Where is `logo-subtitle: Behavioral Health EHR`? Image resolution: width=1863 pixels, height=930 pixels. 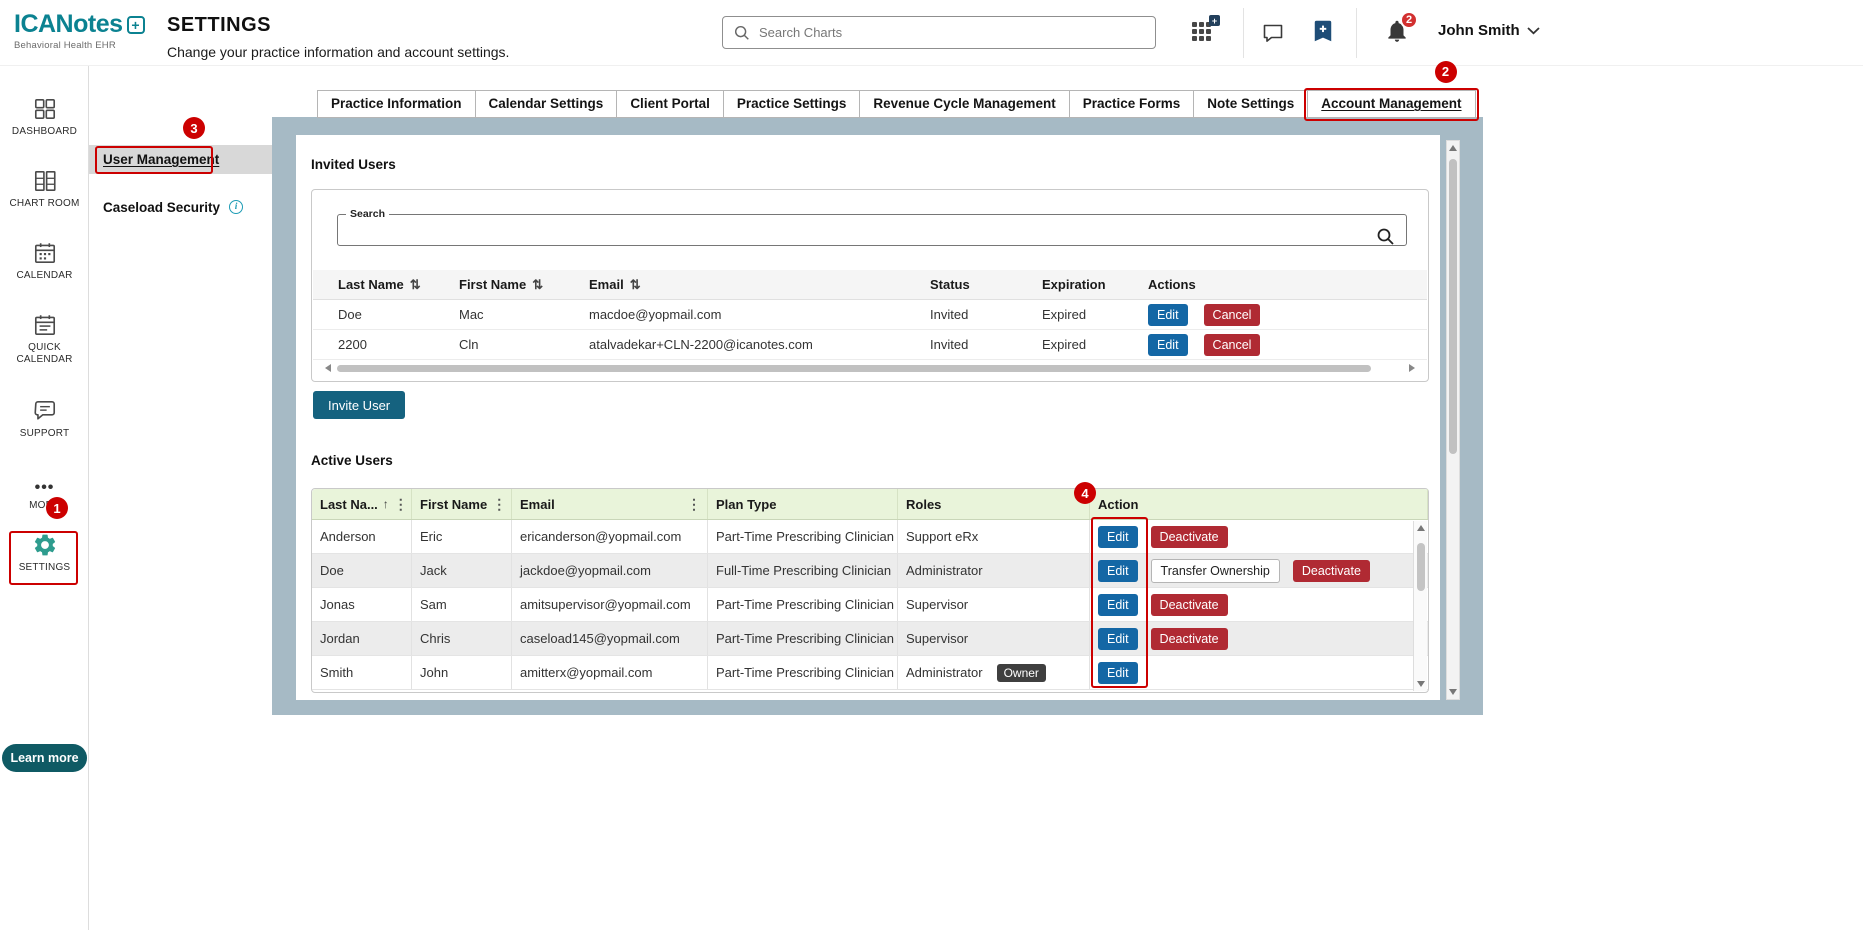
logo-subtitle: Behavioral Health EHR is located at coordinates (65, 45).